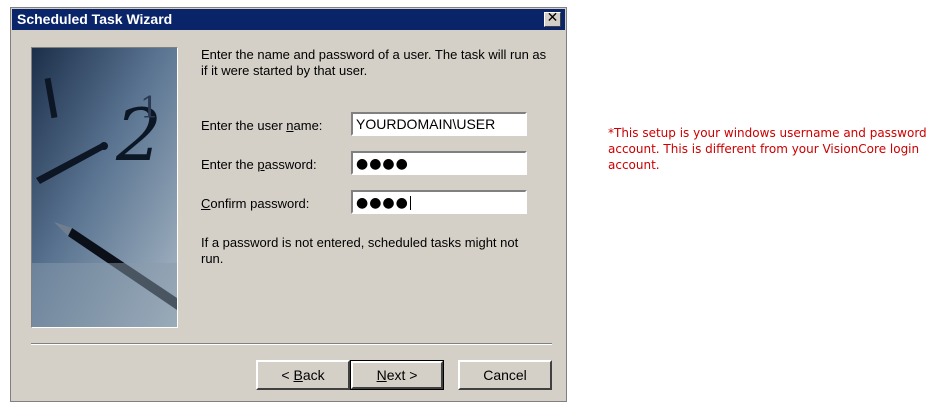 The height and width of the screenshot is (411, 952). I want to click on password-input: ●●●●, so click(439, 163).